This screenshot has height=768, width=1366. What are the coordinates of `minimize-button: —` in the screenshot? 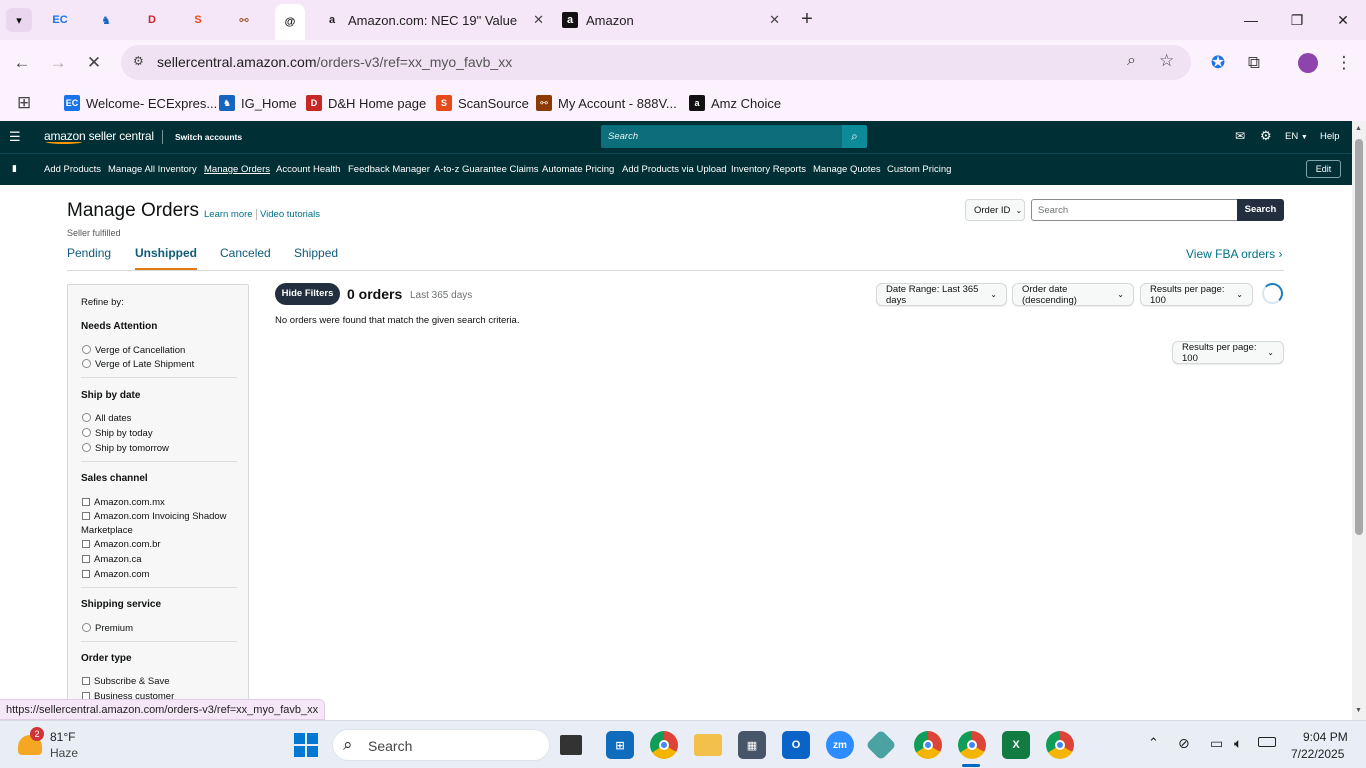 It's located at (1251, 20).